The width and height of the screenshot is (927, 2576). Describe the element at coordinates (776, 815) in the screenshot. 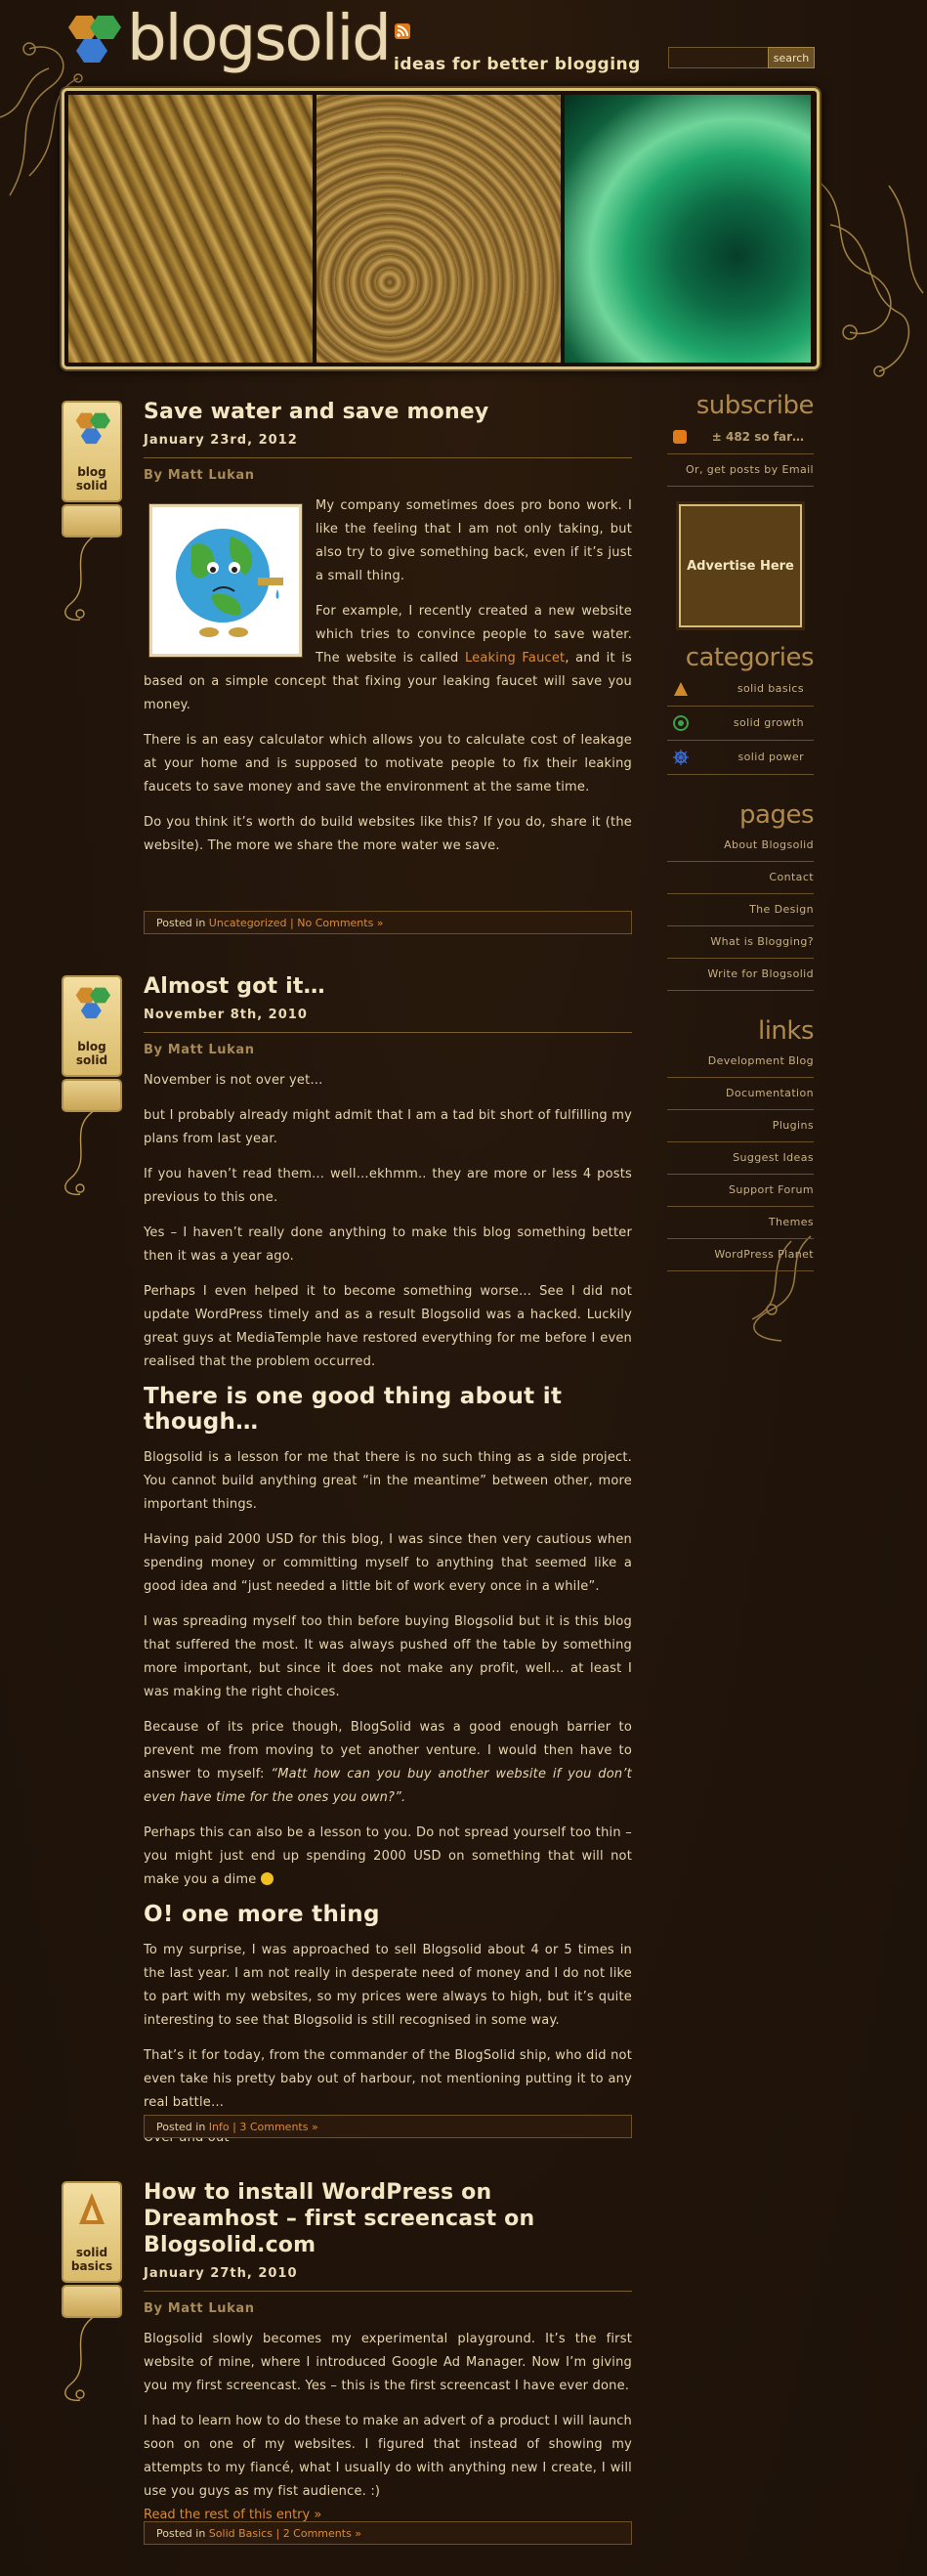

I see `pages-heading: pages` at that location.